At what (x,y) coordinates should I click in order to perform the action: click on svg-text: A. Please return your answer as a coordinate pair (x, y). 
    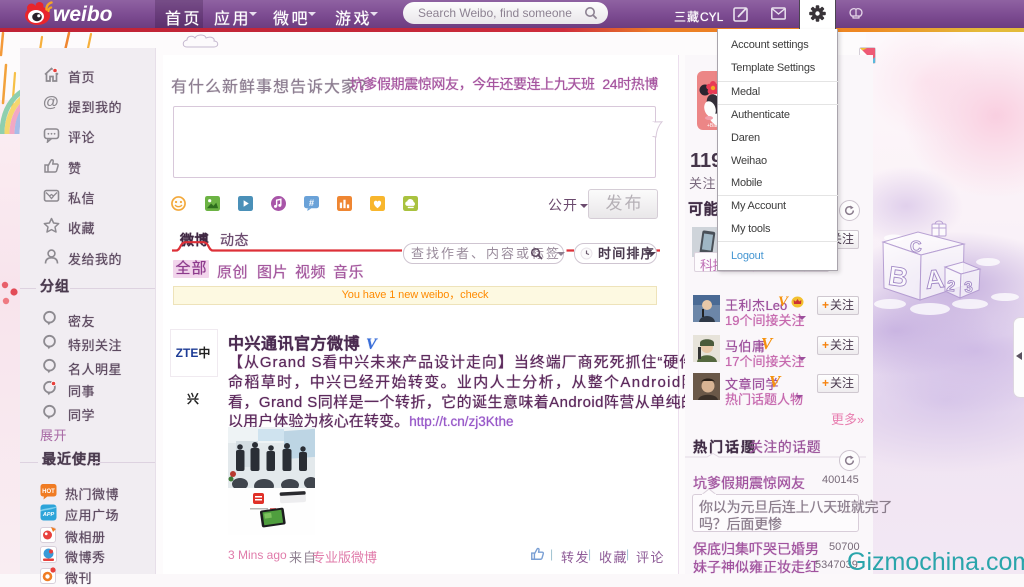
    Looking at the image, I should click on (935, 279).